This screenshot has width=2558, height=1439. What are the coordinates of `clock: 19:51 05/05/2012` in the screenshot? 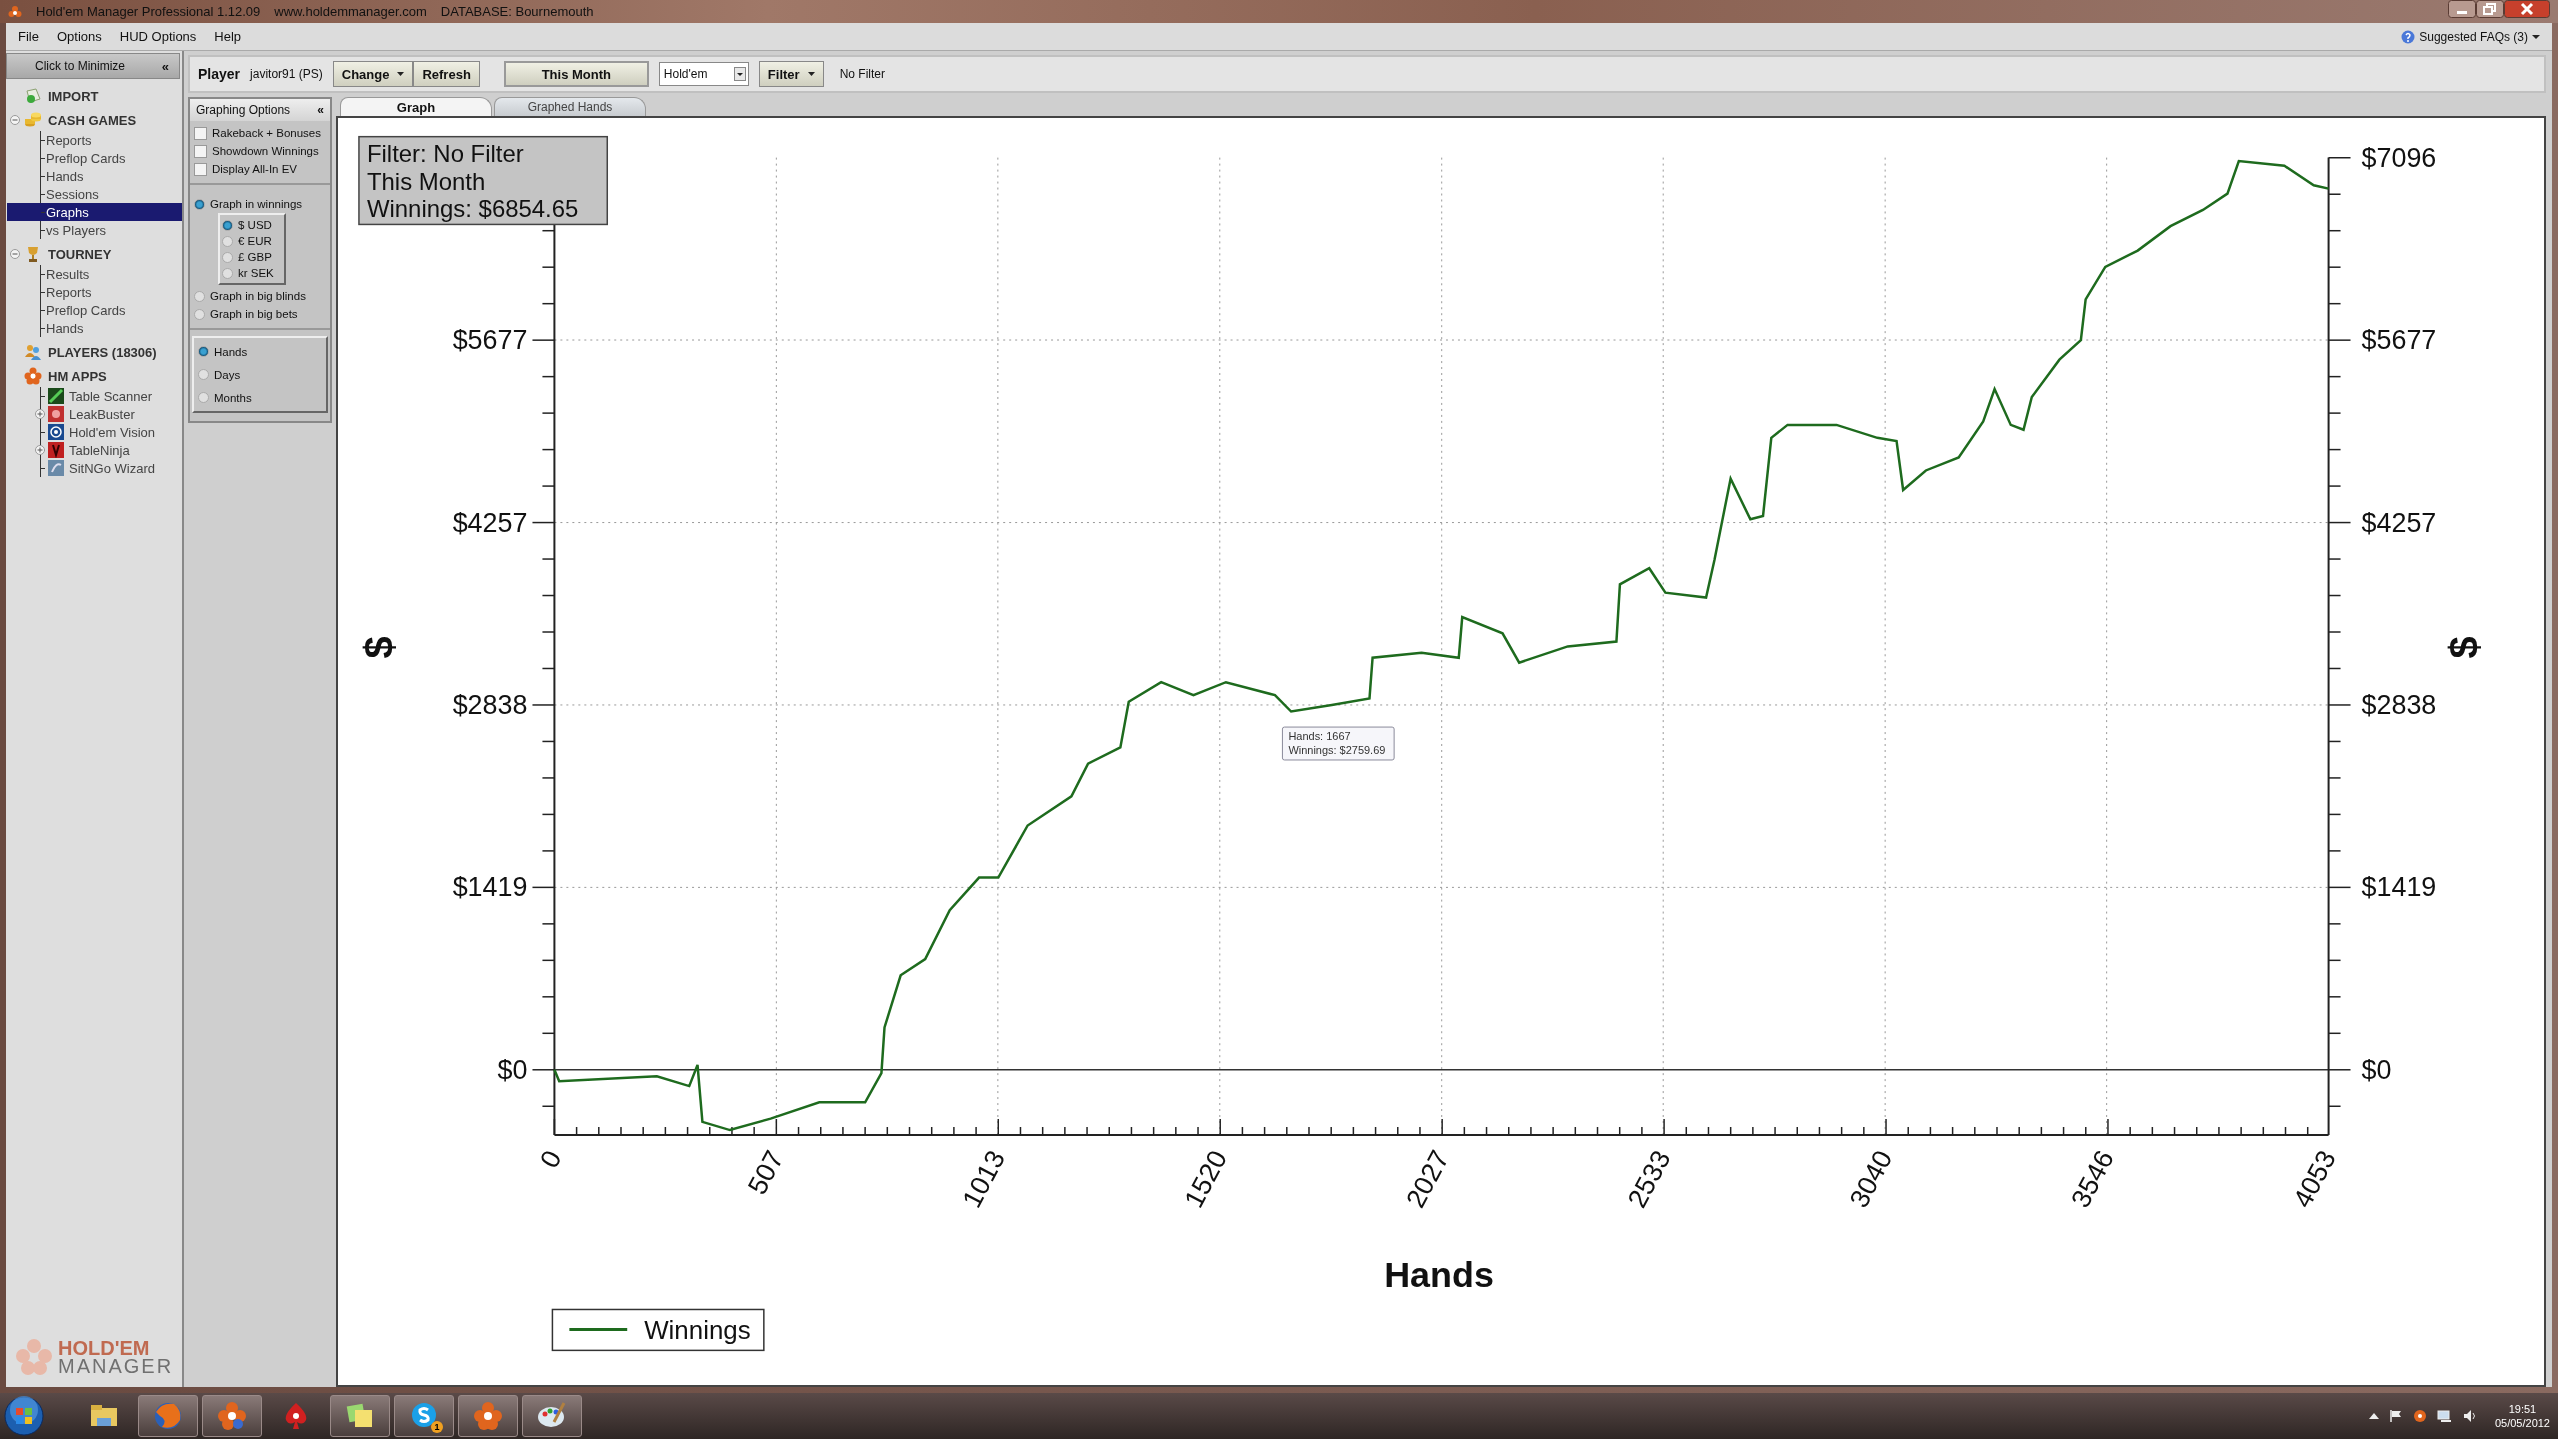 It's located at (2522, 1416).